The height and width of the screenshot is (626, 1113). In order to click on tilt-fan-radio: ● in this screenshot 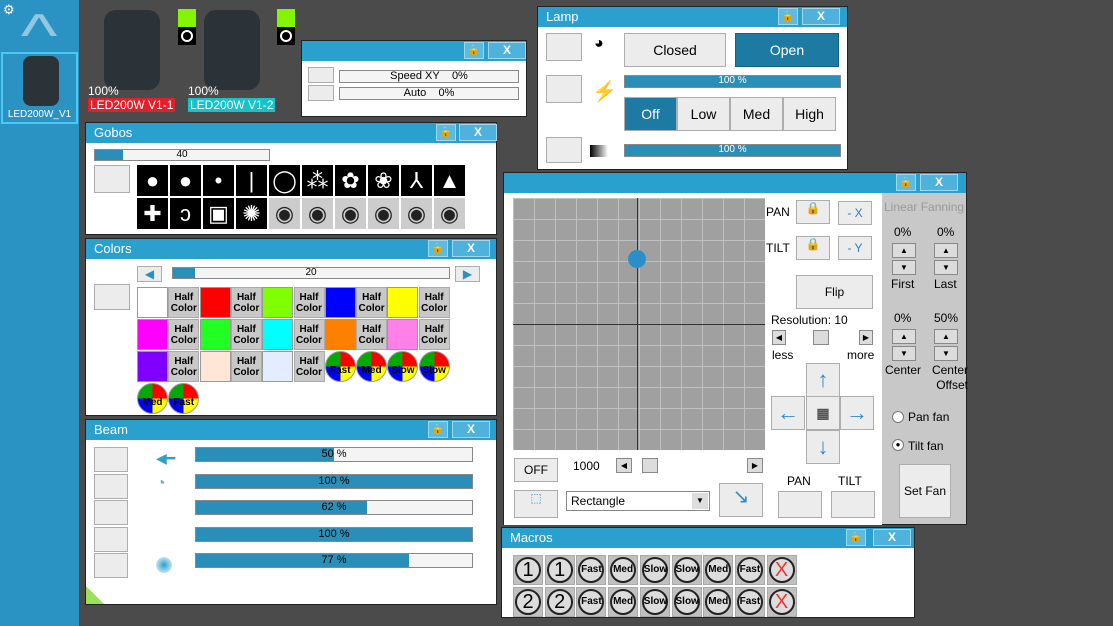, I will do `click(898, 445)`.